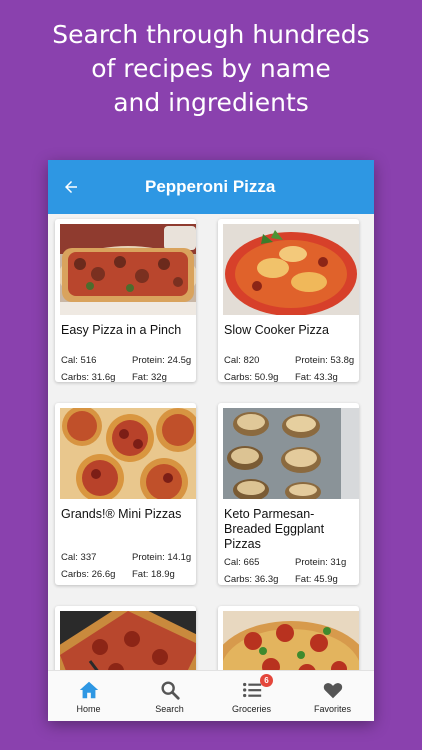 The image size is (422, 750). I want to click on calories: Cal: 337, so click(79, 557).